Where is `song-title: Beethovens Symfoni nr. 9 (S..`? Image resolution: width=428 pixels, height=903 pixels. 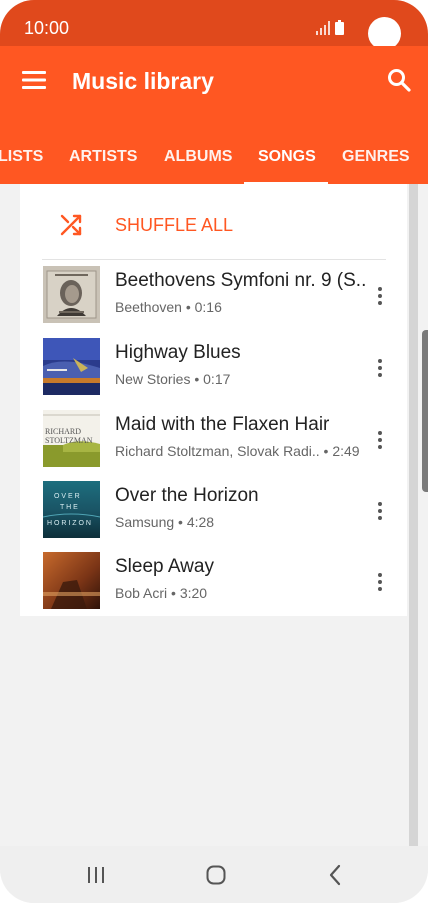 song-title: Beethovens Symfoni nr. 9 (S.. is located at coordinates (240, 280).